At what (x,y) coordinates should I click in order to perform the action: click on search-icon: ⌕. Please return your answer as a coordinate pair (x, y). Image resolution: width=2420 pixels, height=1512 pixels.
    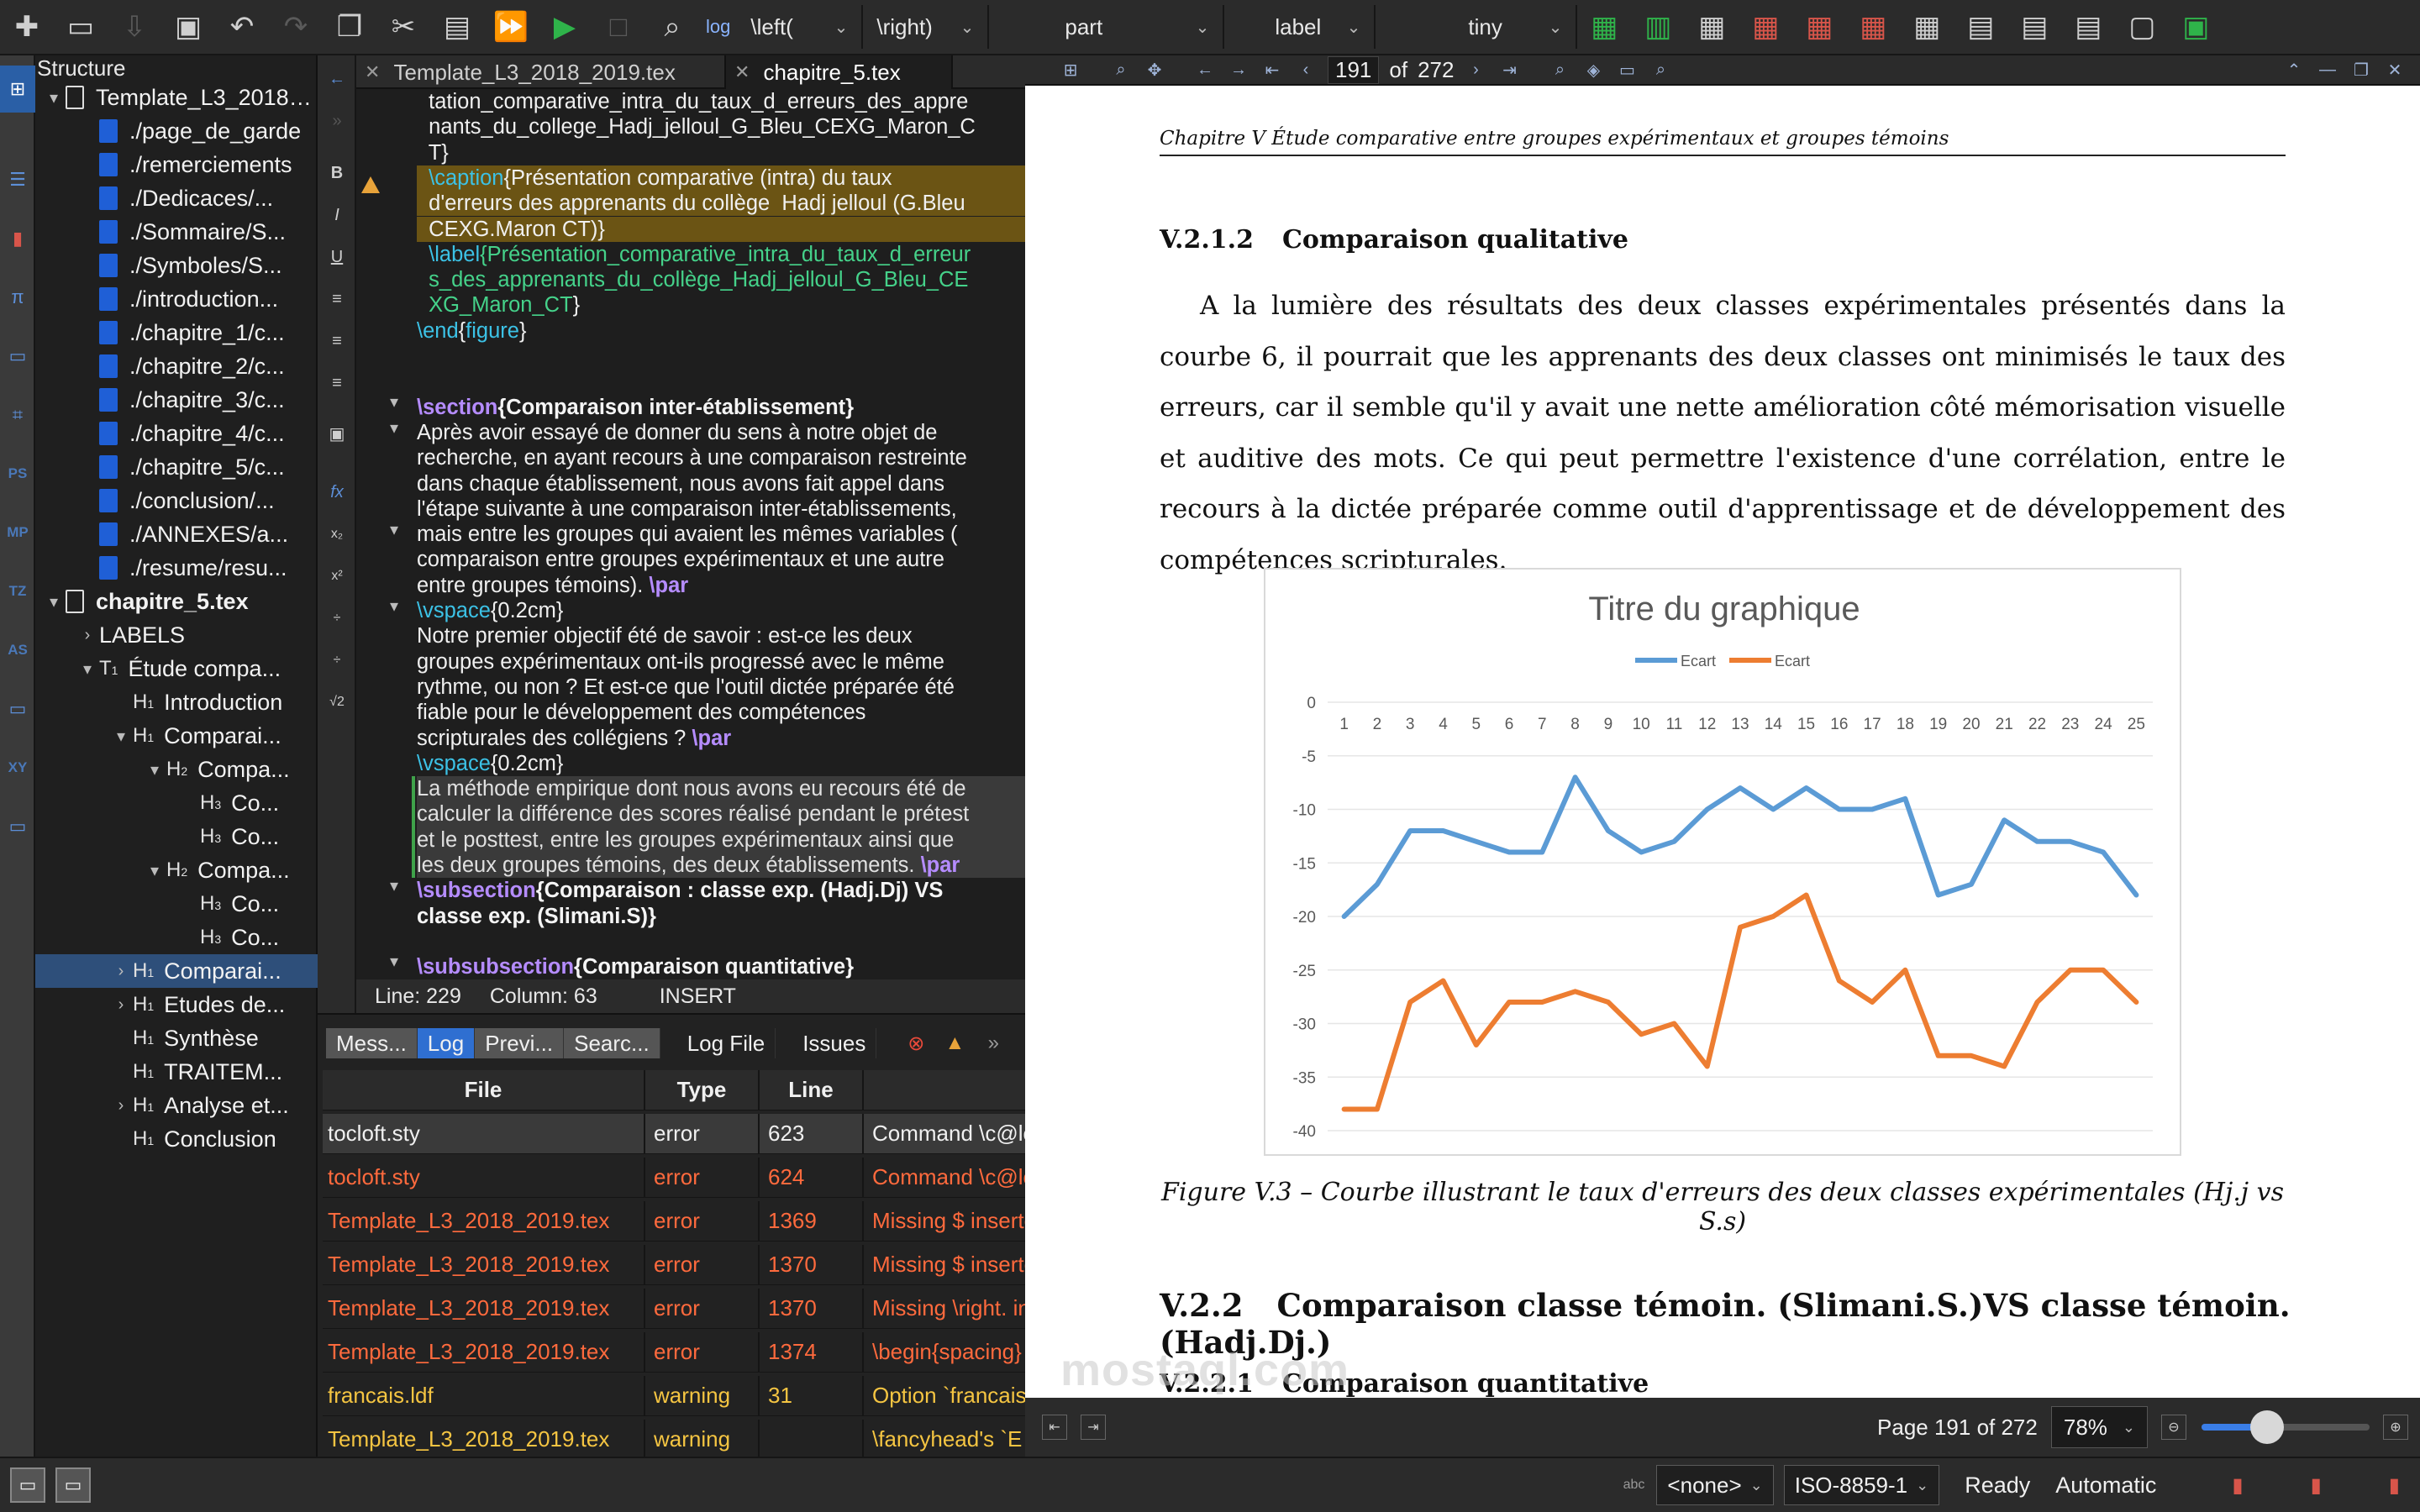
    Looking at the image, I should click on (1660, 70).